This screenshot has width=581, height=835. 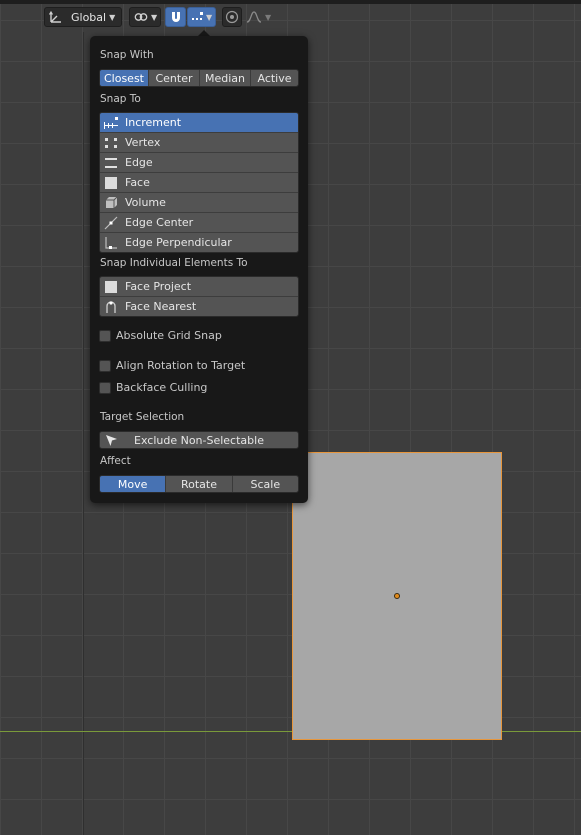 I want to click on snap-to-face-label: Face, so click(x=137, y=182).